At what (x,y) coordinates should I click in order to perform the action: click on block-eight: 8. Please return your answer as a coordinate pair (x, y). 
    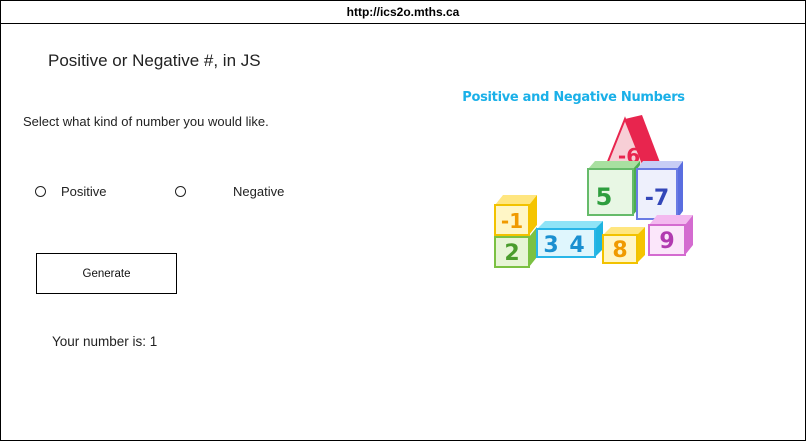
    Looking at the image, I should click on (623, 245).